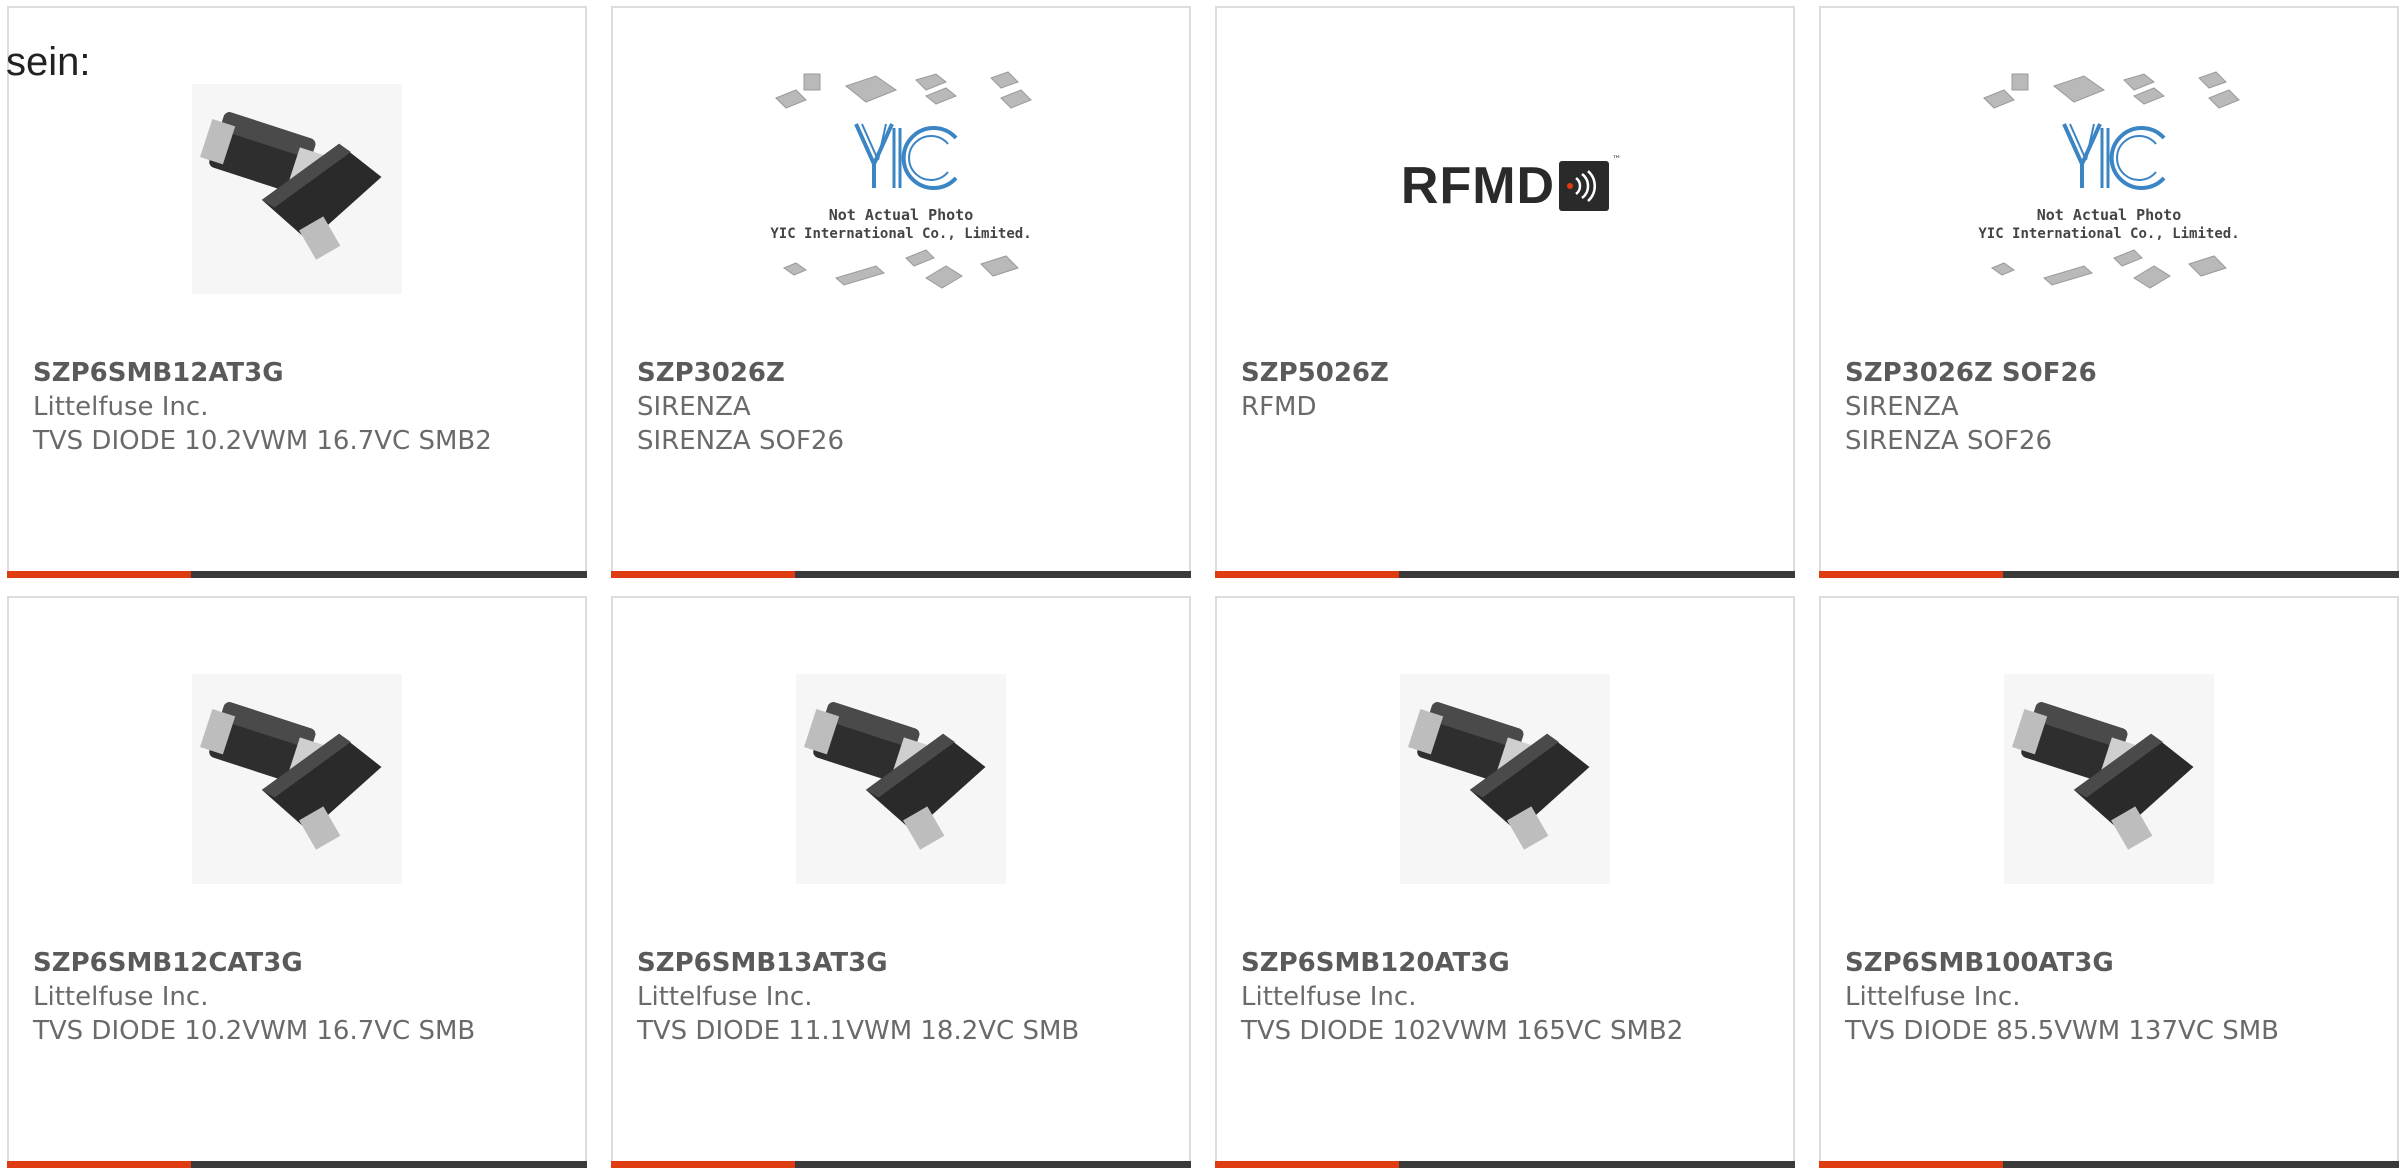 This screenshot has width=2400, height=1168. Describe the element at coordinates (299, 373) in the screenshot. I see `part-number: SZP6SMB12AT3G` at that location.